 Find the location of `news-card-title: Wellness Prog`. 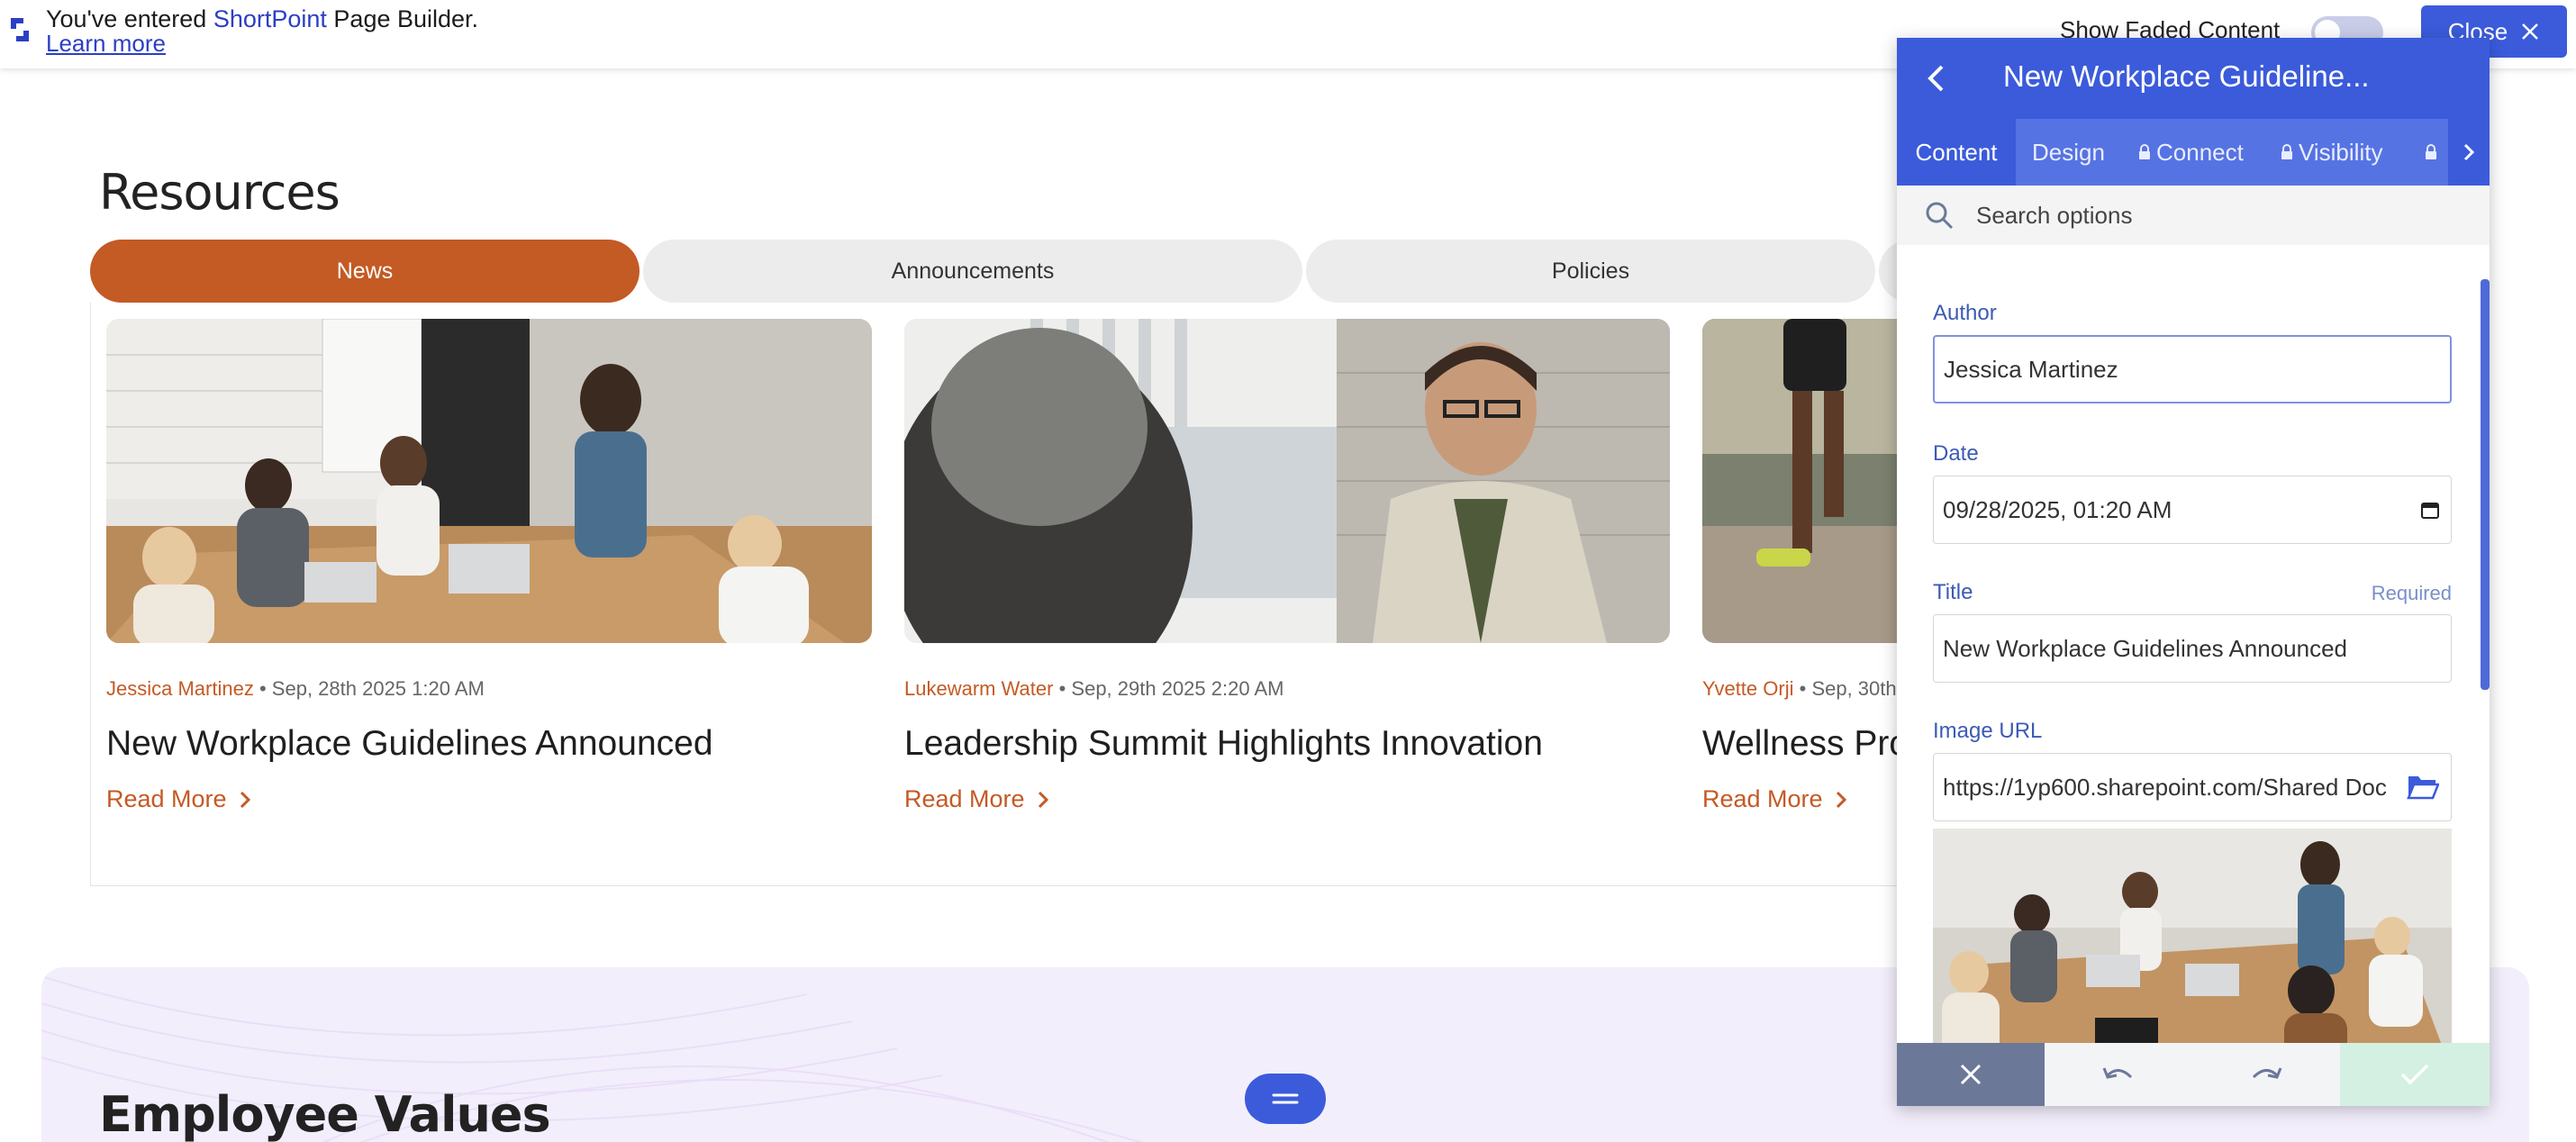

news-card-title: Wellness Prog is located at coordinates (1799, 744).